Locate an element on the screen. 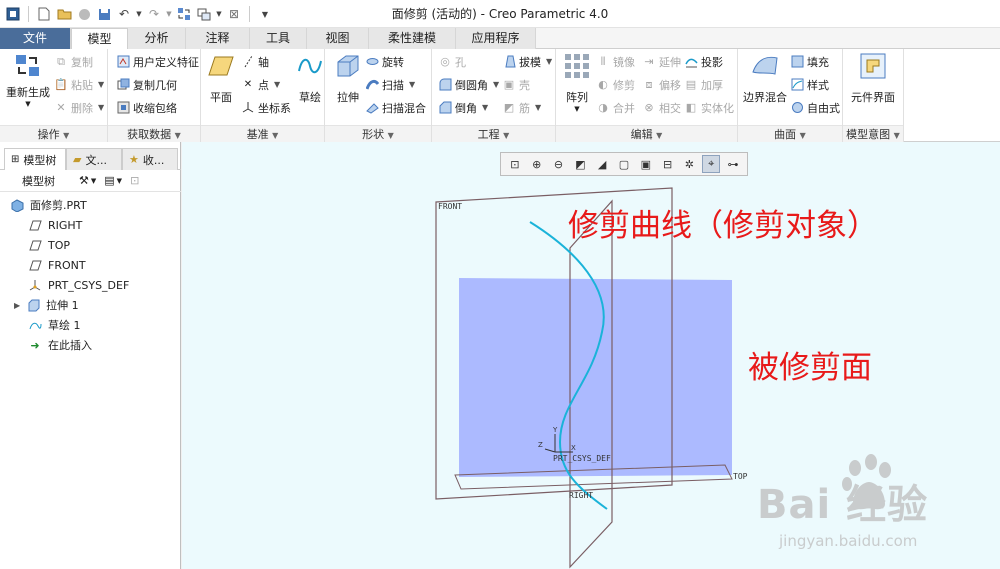  refit-icon: ⊡ is located at coordinates (515, 164).